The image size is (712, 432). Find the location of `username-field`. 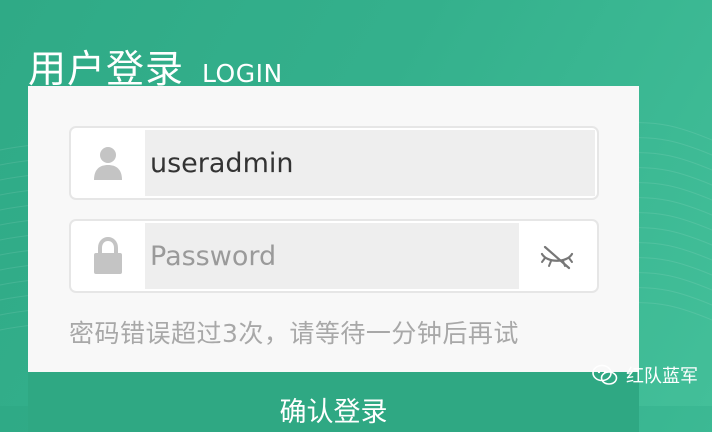

username-field is located at coordinates (334, 163).